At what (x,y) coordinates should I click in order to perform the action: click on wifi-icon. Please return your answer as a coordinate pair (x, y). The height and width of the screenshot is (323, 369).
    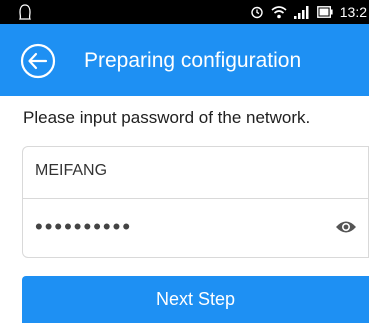
    Looking at the image, I should click on (279, 11).